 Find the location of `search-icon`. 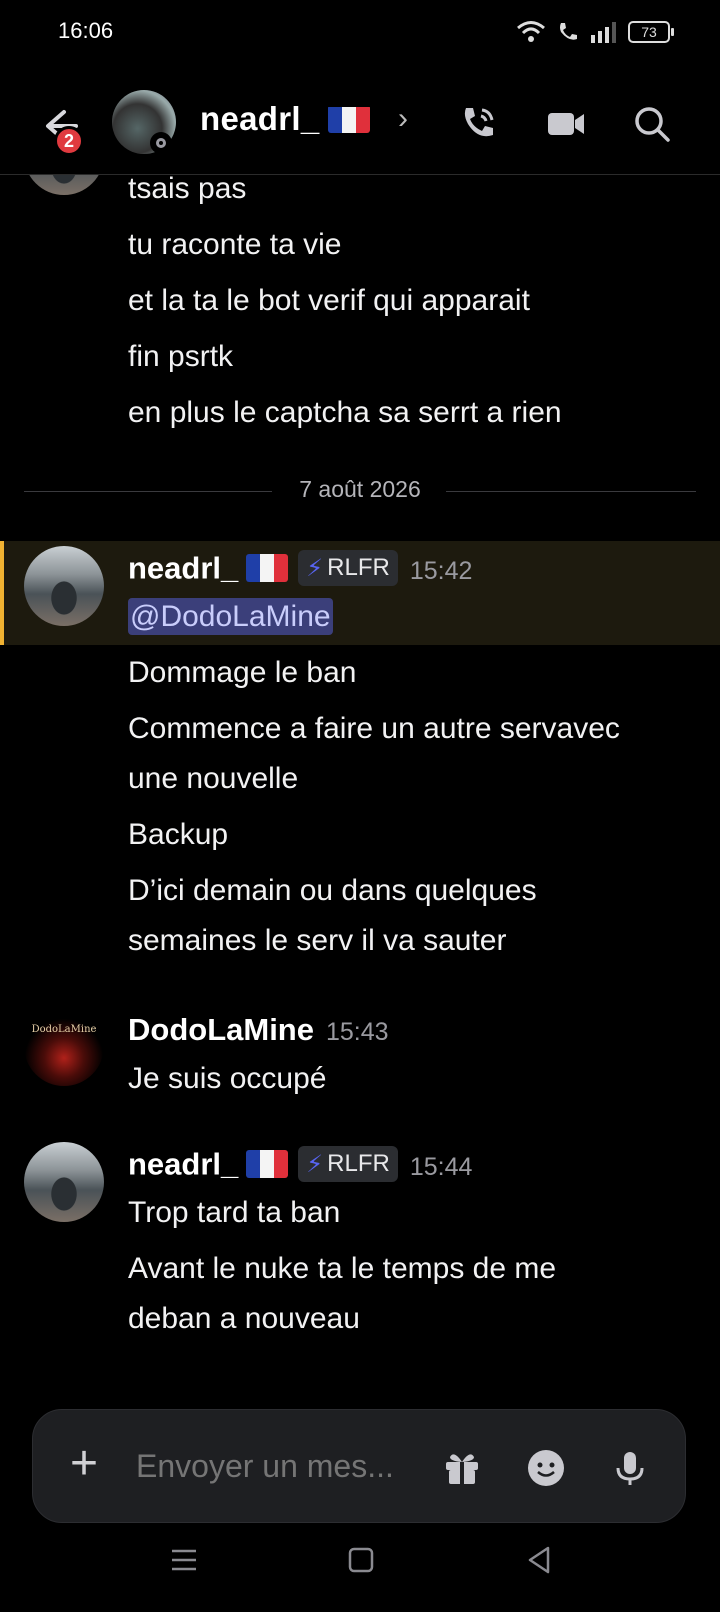

search-icon is located at coordinates (652, 124).